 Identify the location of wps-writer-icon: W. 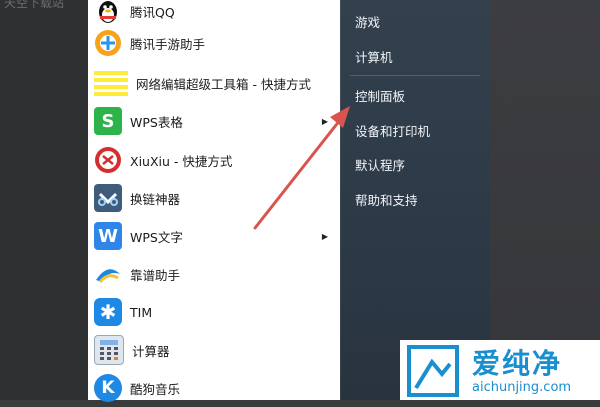
(108, 236).